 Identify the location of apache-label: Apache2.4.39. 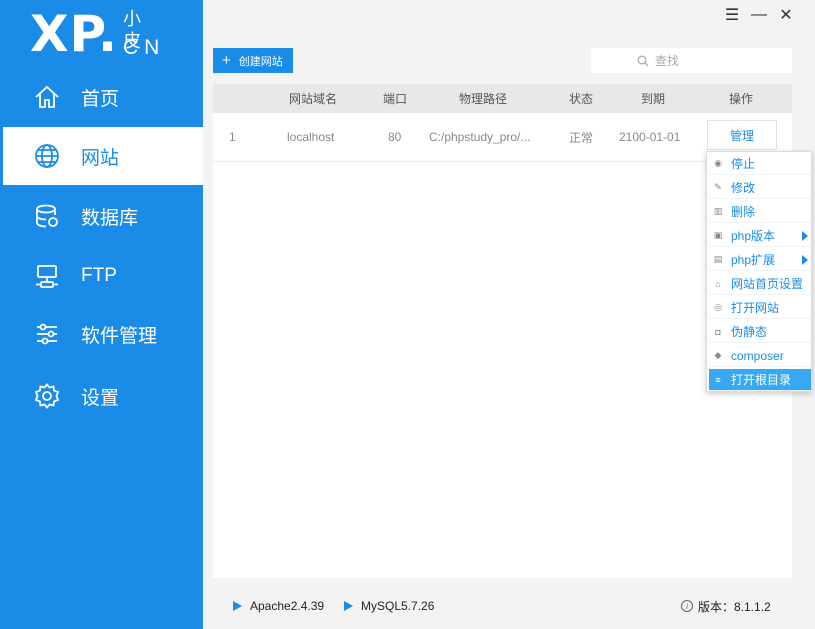
(287, 606).